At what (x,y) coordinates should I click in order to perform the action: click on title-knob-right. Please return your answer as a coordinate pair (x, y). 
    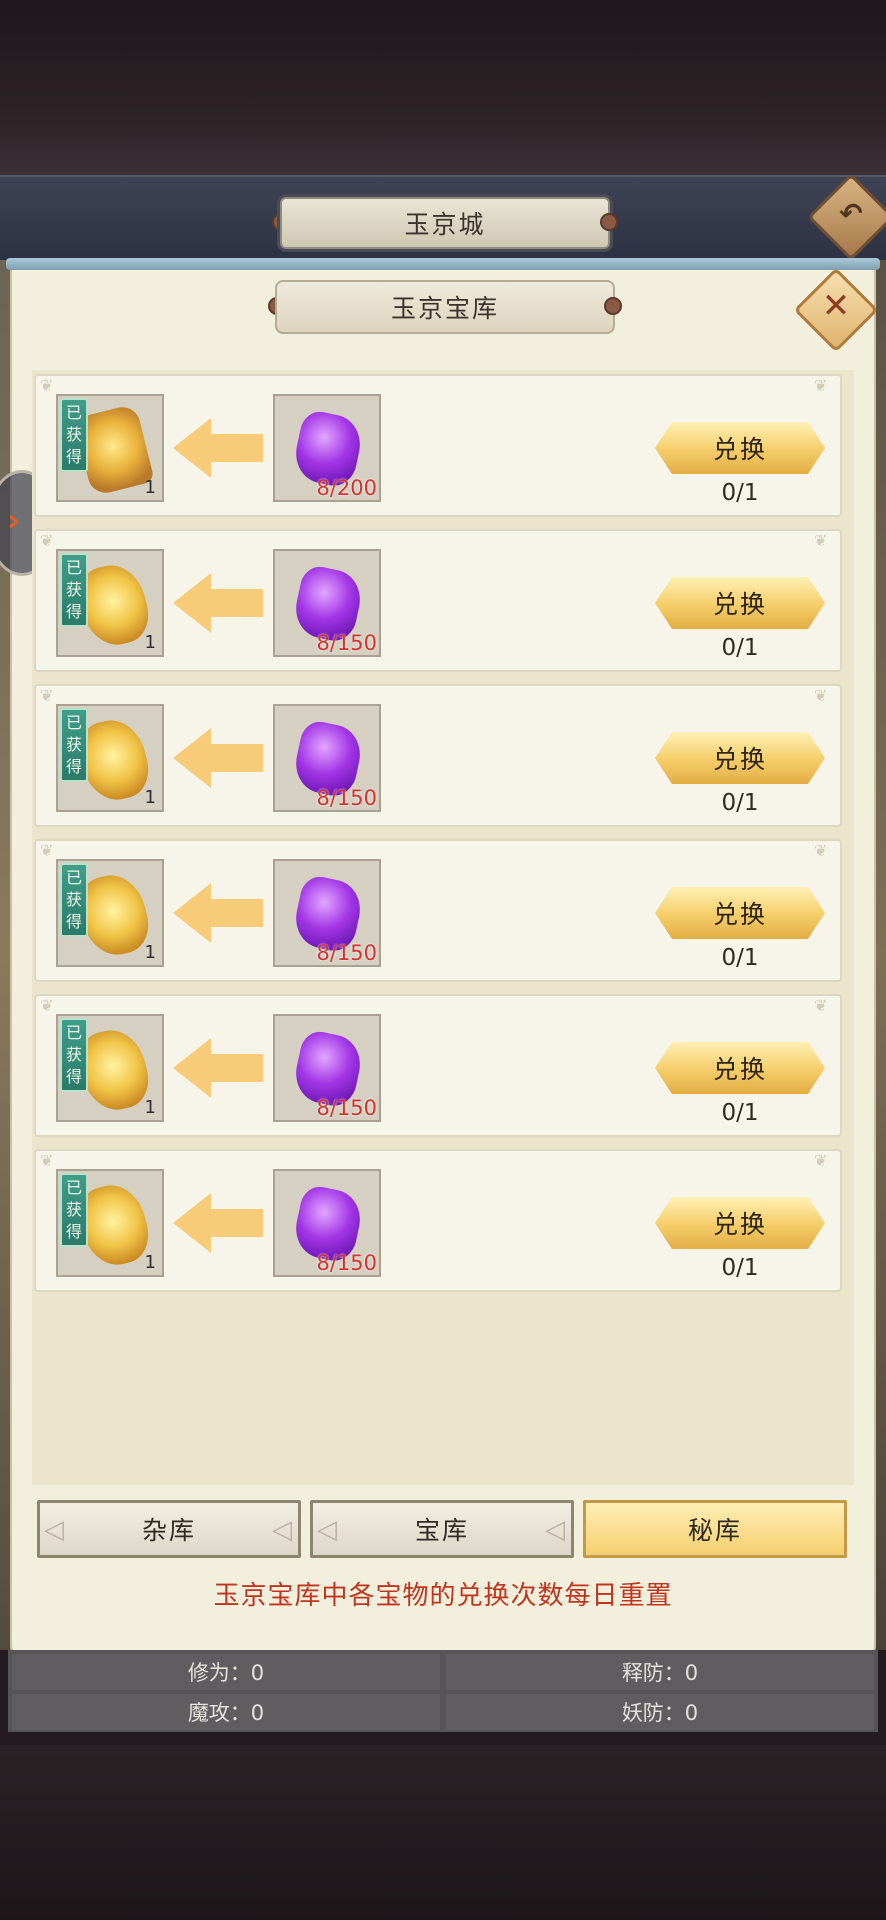
    Looking at the image, I should click on (613, 306).